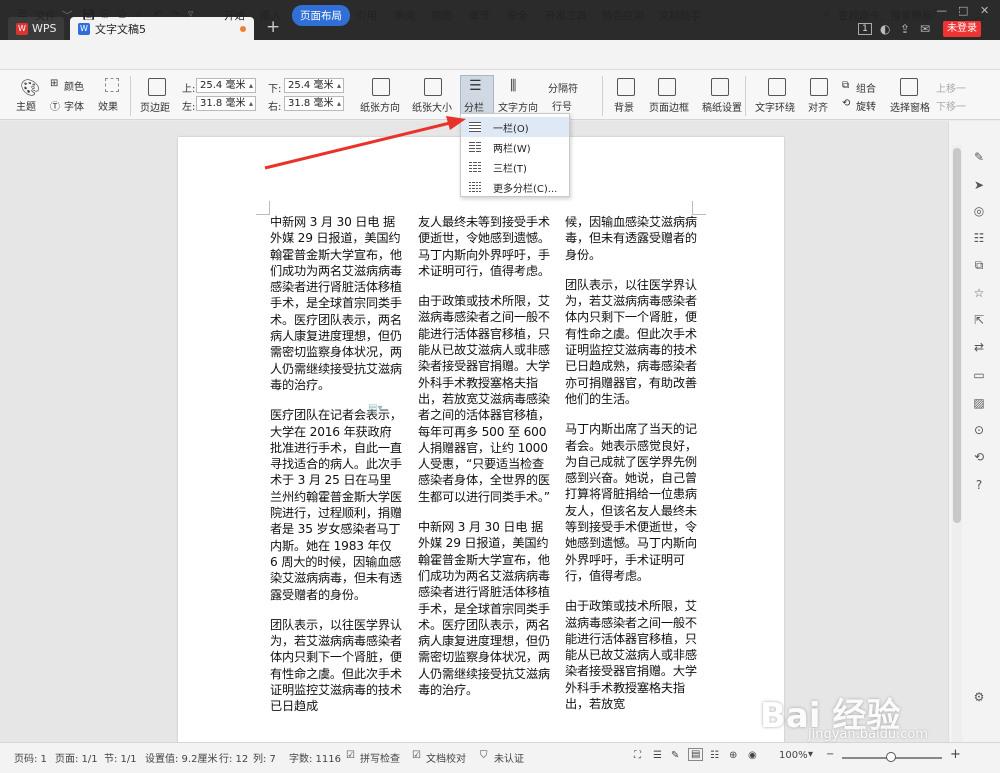 This screenshot has height=773, width=1000. Describe the element at coordinates (104, 14) in the screenshot. I see `export-pdf-icon: ⎘` at that location.